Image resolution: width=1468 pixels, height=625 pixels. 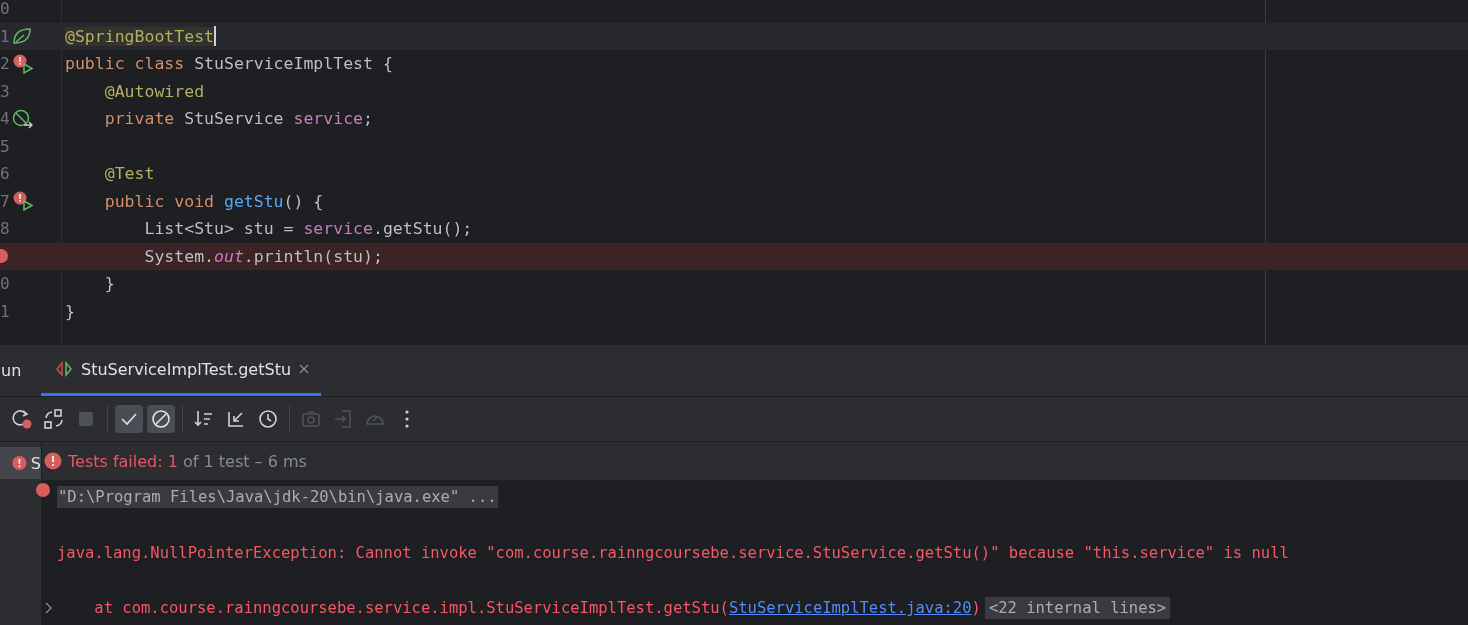 What do you see at coordinates (850, 608) in the screenshot?
I see `source-link: StuServiceImplTest.java:20` at bounding box center [850, 608].